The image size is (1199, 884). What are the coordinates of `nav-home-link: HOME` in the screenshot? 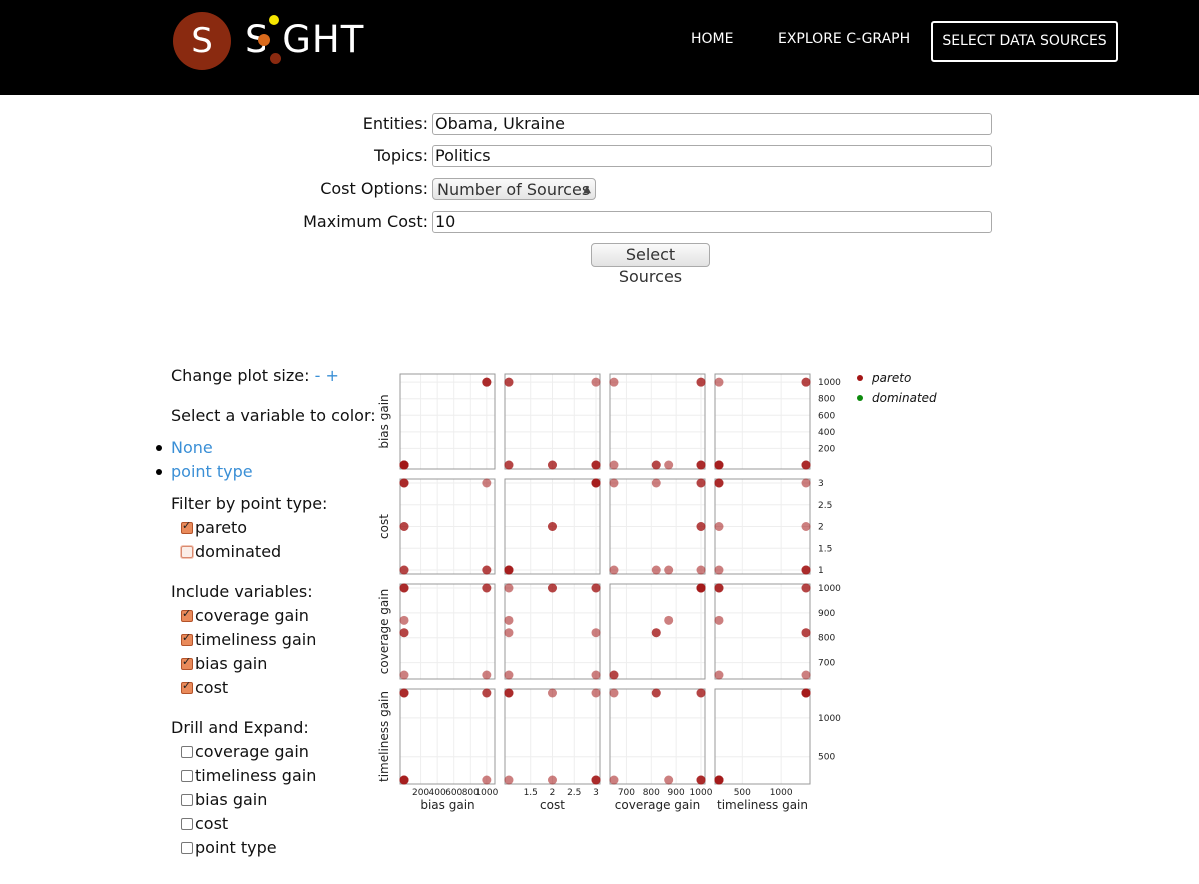 It's located at (712, 39).